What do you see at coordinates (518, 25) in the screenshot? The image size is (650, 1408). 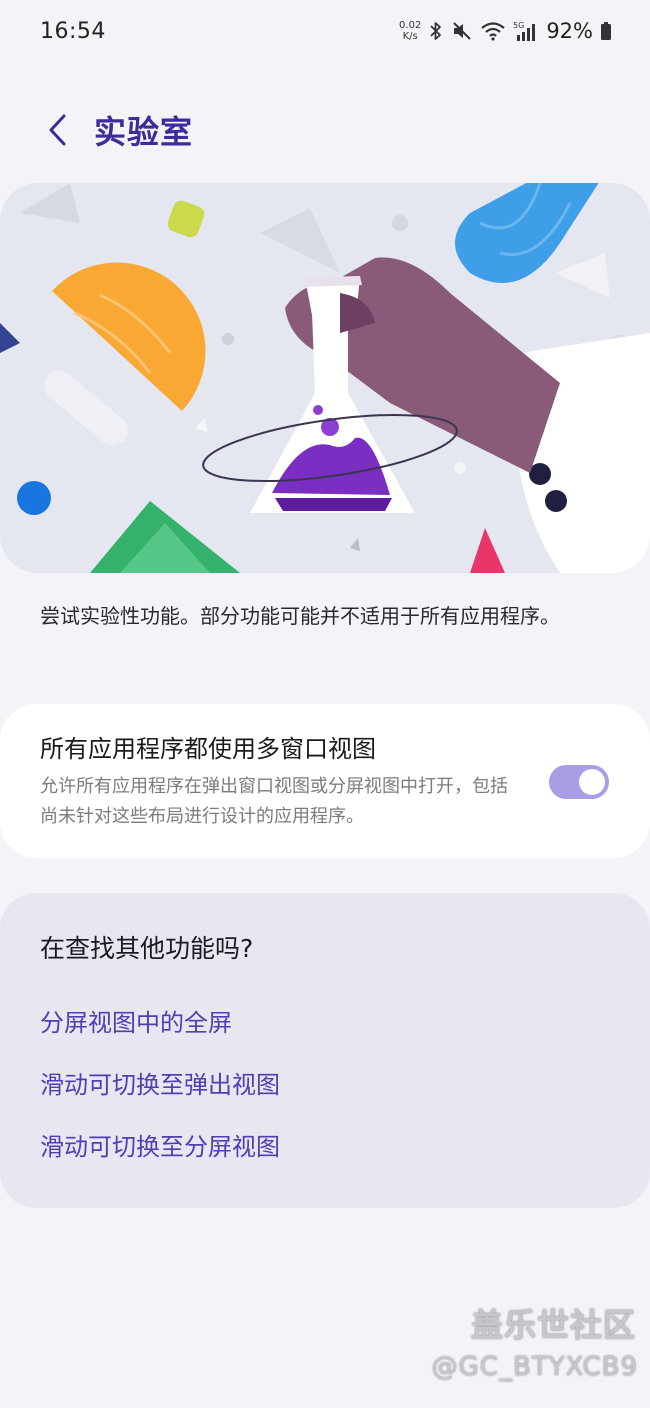 I see `network-badge: 5G` at bounding box center [518, 25].